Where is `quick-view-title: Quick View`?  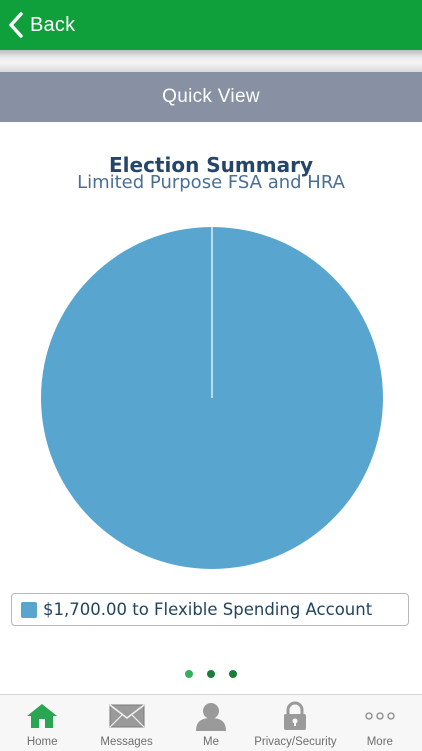
quick-view-title: Quick View is located at coordinates (211, 96).